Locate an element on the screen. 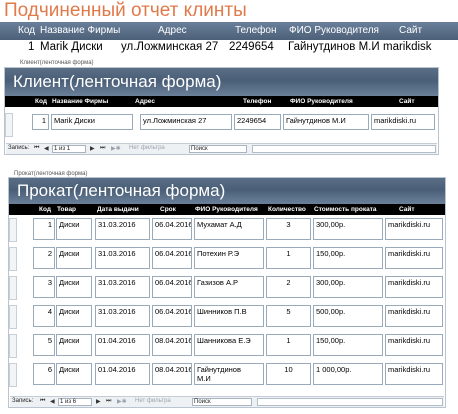 This screenshot has height=414, width=458. rental-col-due: Срок is located at coordinates (168, 209).